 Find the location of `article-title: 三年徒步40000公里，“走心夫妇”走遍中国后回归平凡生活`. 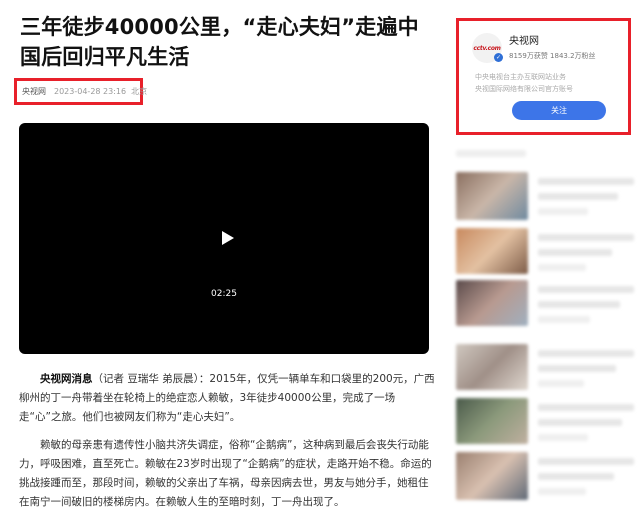

article-title: 三年徒步40000公里，“走心夫妇”走遍中国后回归平凡生活 is located at coordinates (219, 42).